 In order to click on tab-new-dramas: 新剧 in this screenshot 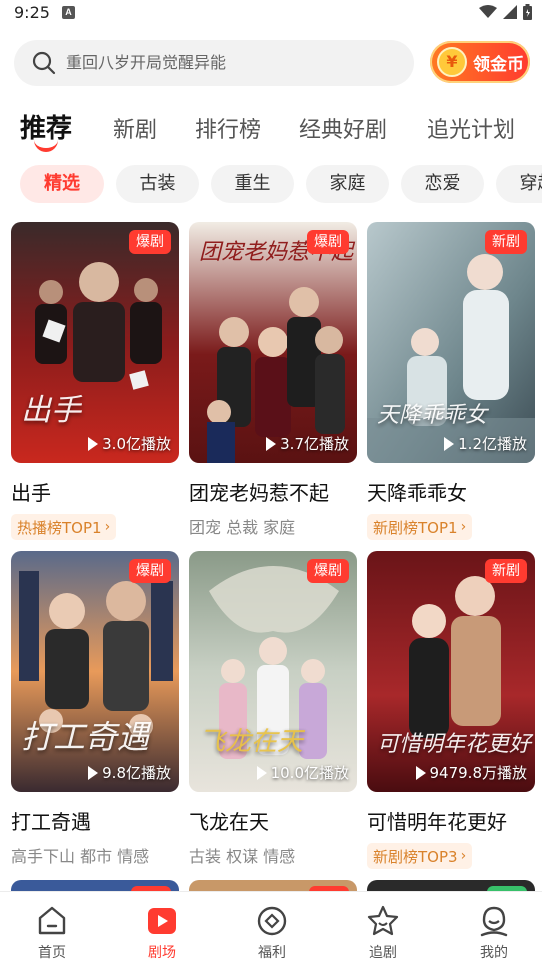, I will do `click(135, 128)`.